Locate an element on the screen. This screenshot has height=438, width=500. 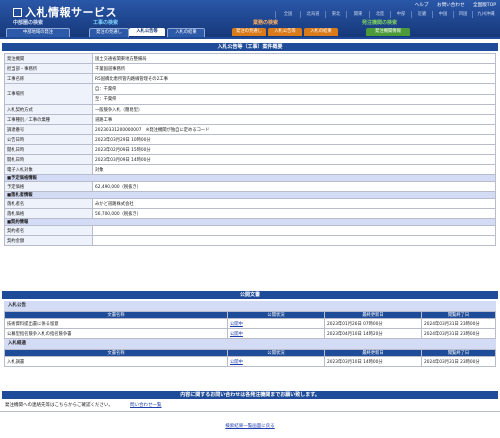
table-row: 開札日時 2023年03月09日 14時00分 is located at coordinates (250, 159).